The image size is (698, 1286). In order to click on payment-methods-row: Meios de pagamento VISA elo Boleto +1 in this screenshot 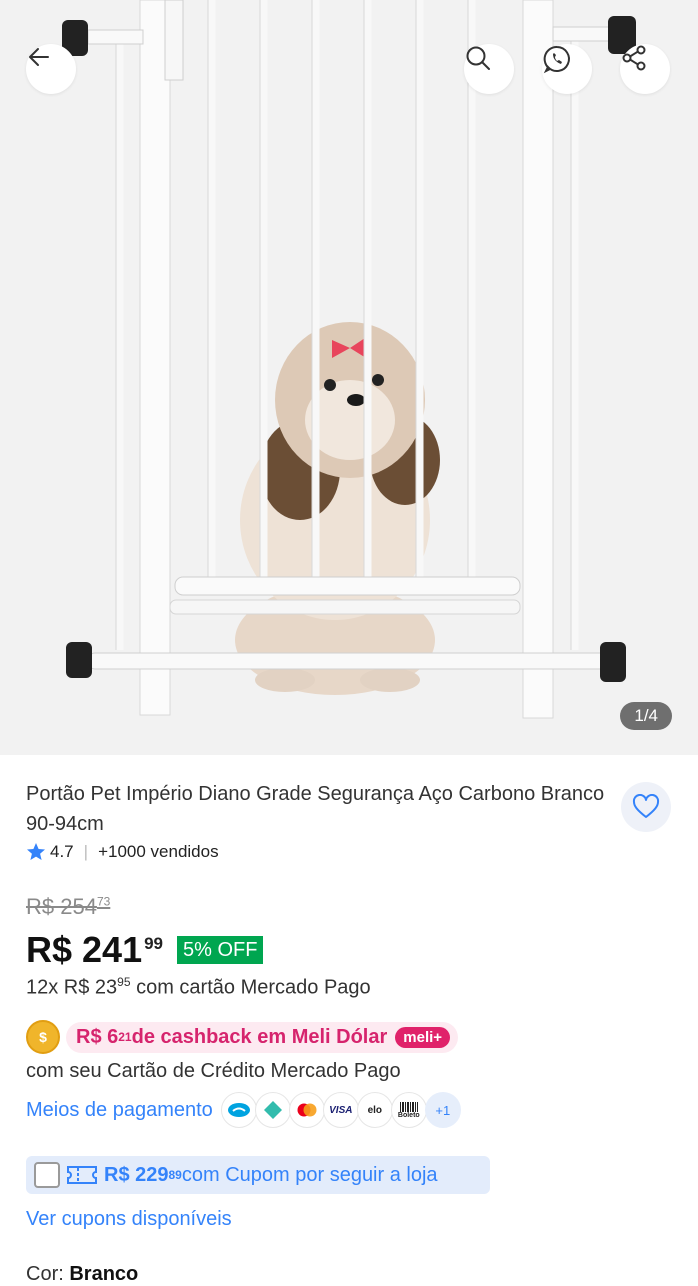, I will do `click(243, 1110)`.